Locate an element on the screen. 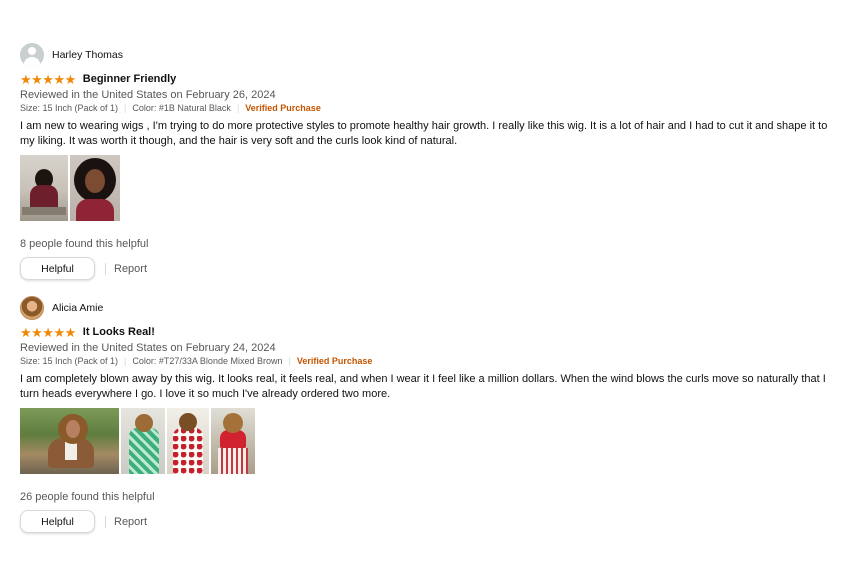 The image size is (863, 577). reviewer-name: Alicia Amie is located at coordinates (77, 308).